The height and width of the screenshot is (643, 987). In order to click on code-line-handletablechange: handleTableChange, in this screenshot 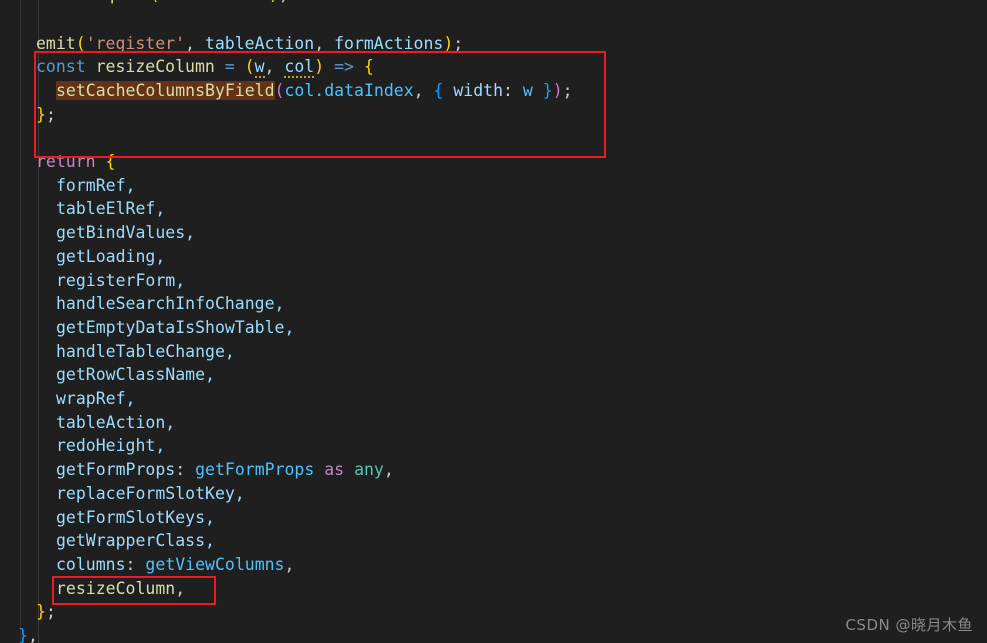, I will do `click(117, 352)`.